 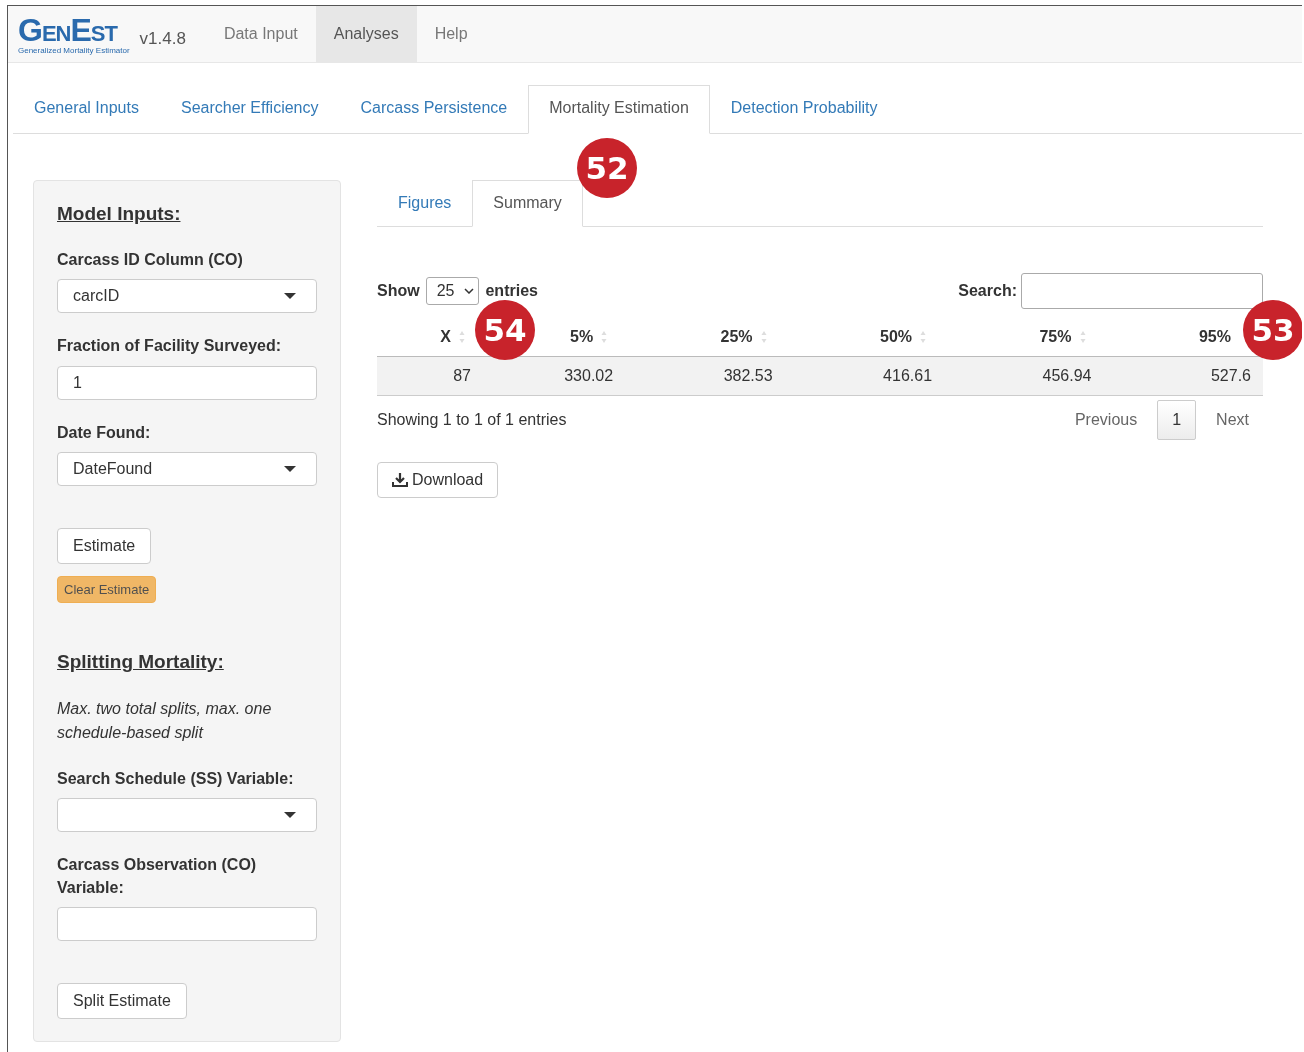 What do you see at coordinates (104, 546) in the screenshot?
I see `estimate-button: Estimate` at bounding box center [104, 546].